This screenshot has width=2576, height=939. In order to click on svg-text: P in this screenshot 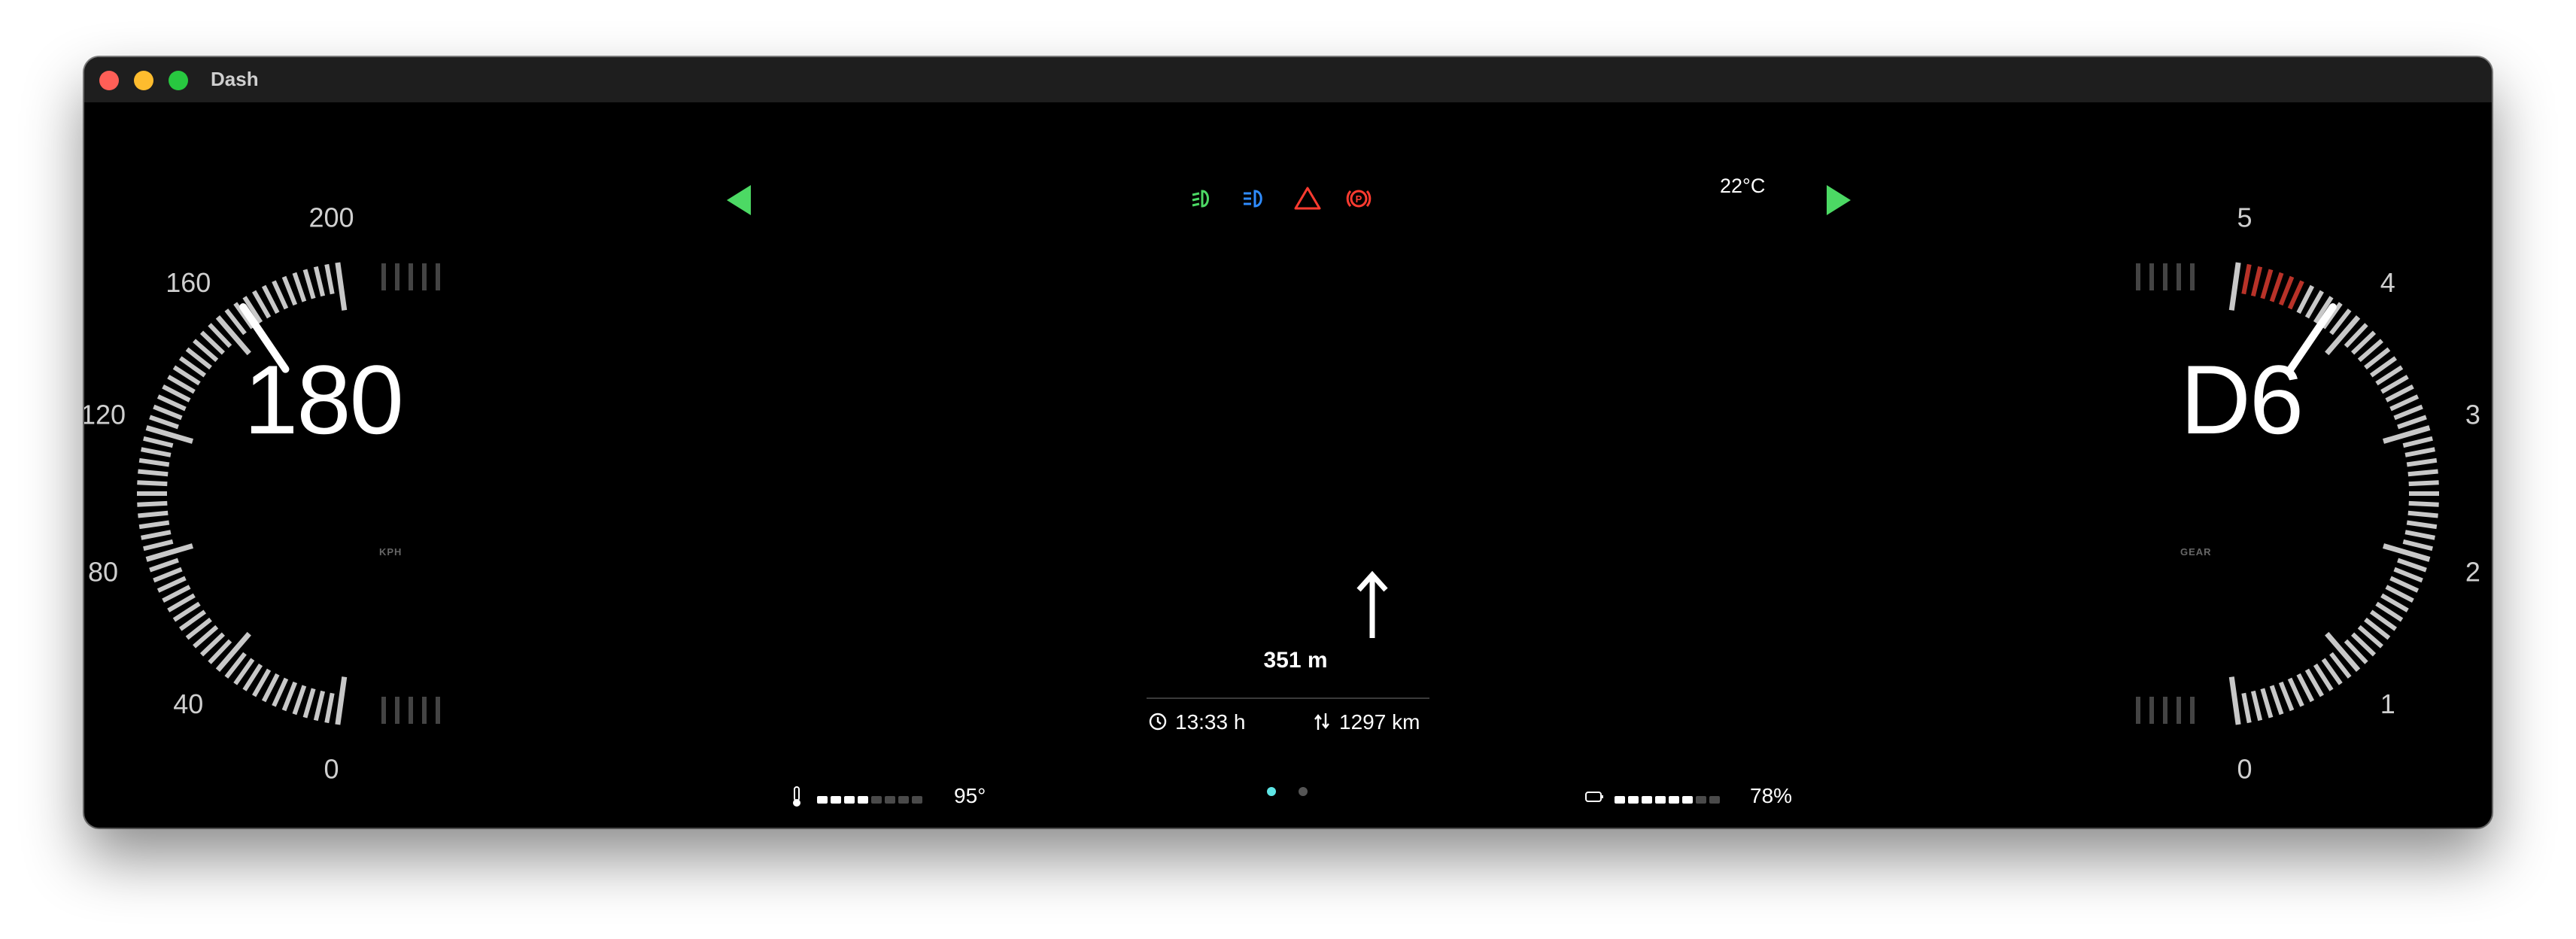, I will do `click(1359, 199)`.